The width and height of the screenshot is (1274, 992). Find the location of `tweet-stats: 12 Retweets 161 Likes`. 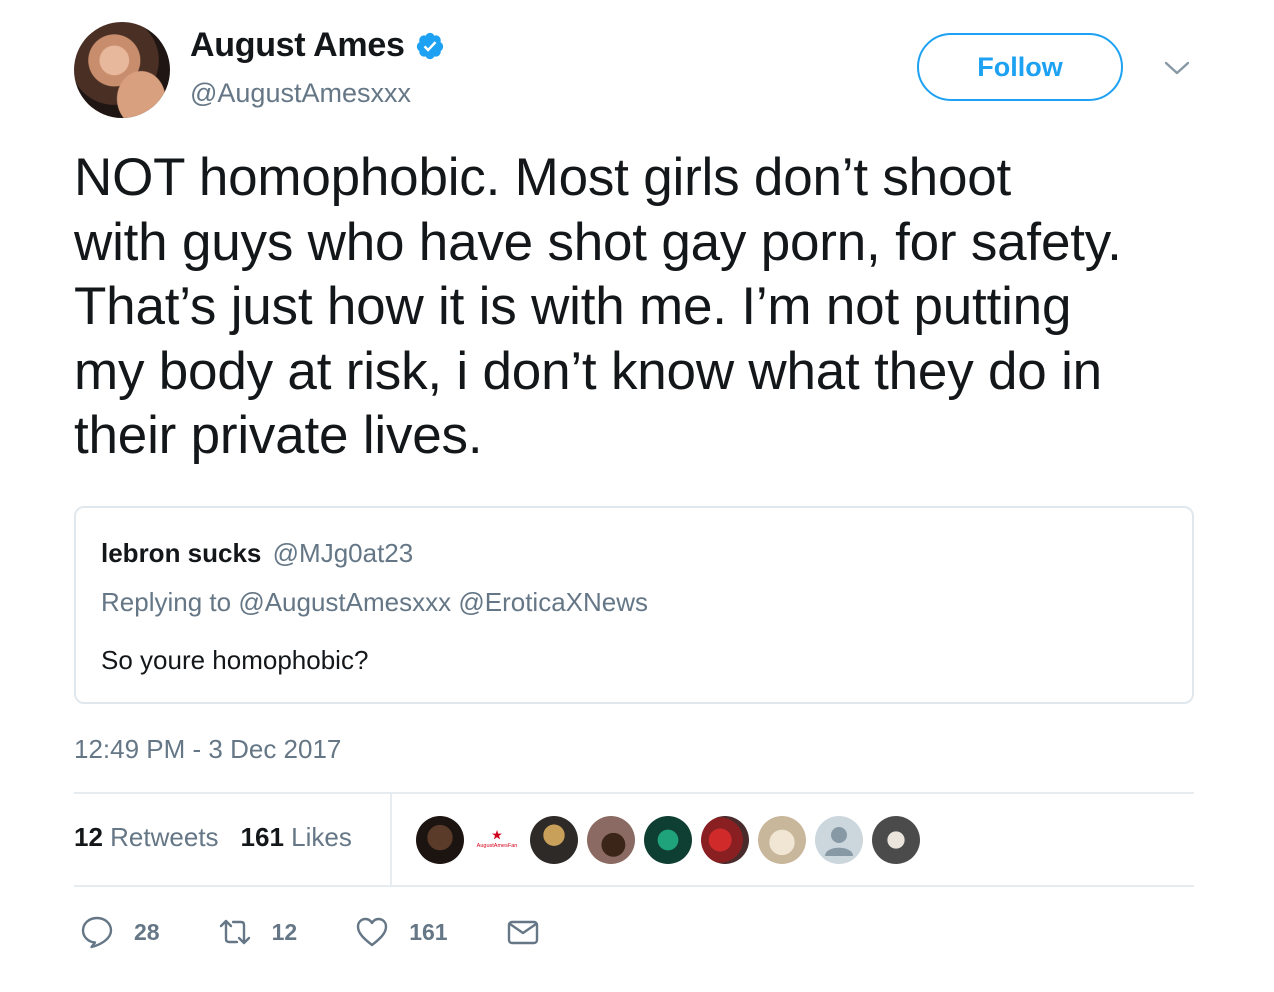

tweet-stats: 12 Retweets 161 Likes is located at coordinates (224, 837).